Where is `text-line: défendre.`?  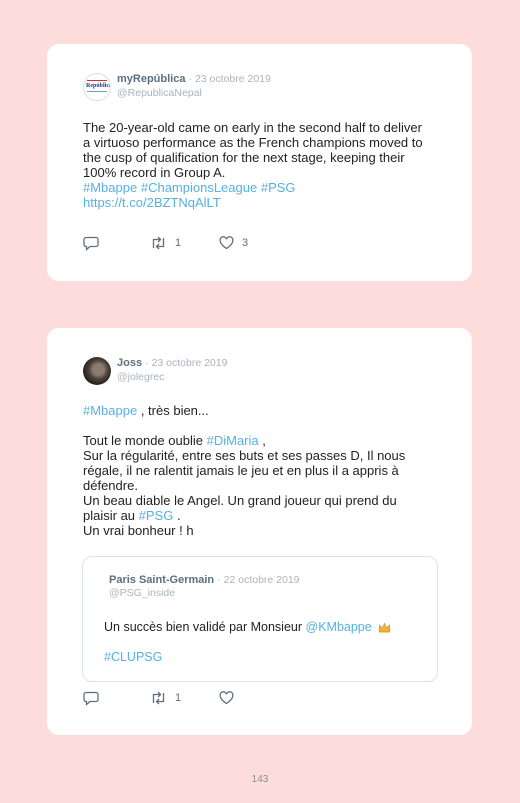 text-line: défendre. is located at coordinates (110, 485).